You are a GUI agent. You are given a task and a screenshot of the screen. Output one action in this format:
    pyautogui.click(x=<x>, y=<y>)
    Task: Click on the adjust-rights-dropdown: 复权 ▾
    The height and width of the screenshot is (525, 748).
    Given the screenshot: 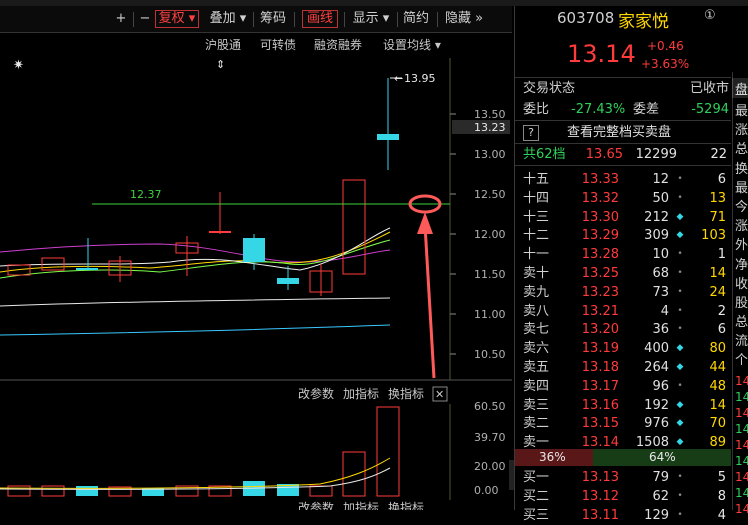 What is the action you would take?
    pyautogui.click(x=177, y=19)
    